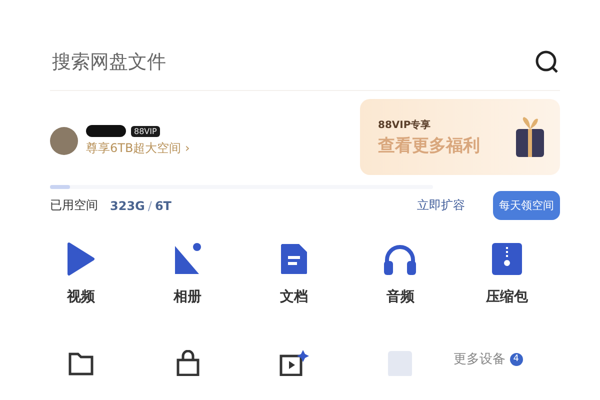  I want to click on headphones-icon, so click(400, 259).